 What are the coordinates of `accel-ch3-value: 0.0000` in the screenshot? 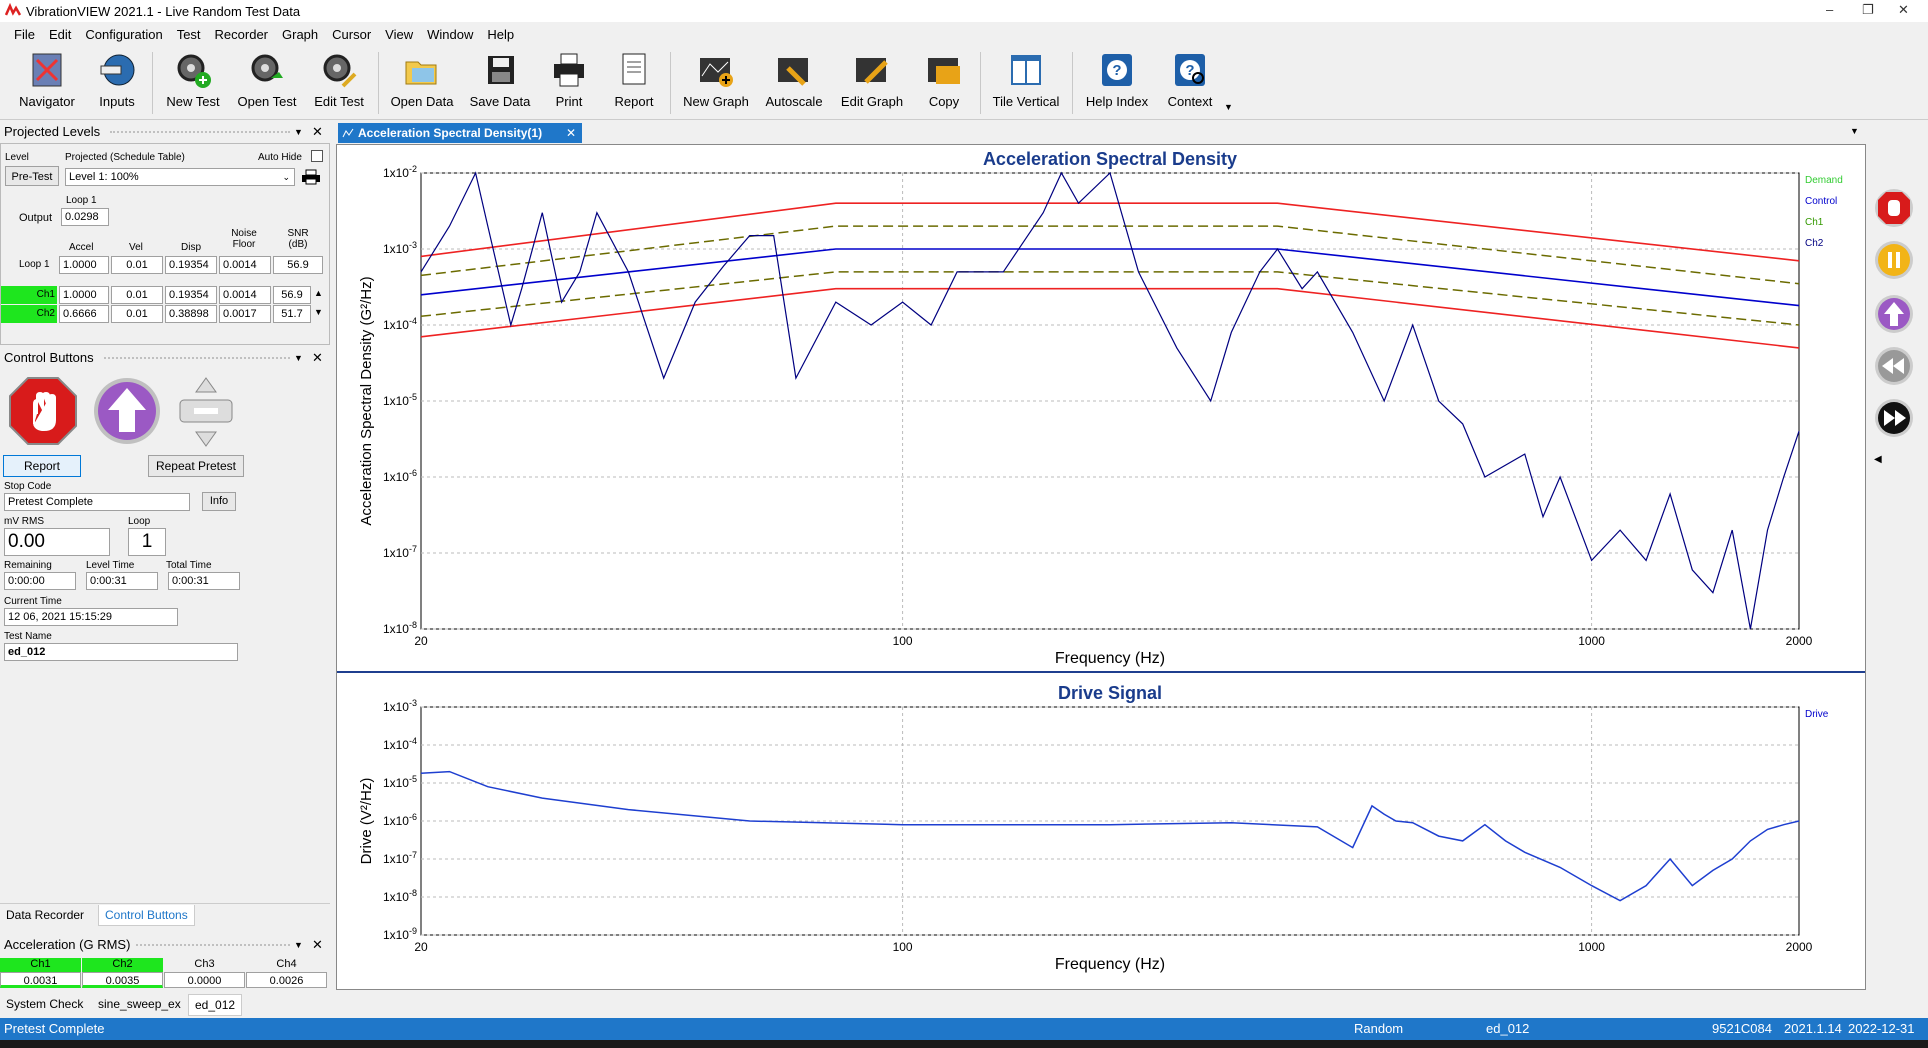 It's located at (204, 980).